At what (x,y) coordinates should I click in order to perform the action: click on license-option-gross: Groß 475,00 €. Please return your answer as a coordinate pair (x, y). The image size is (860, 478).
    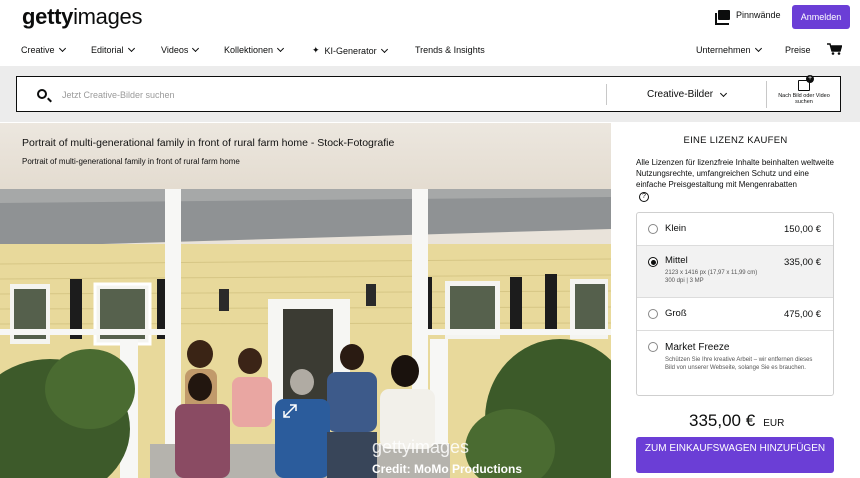
    Looking at the image, I should click on (735, 314).